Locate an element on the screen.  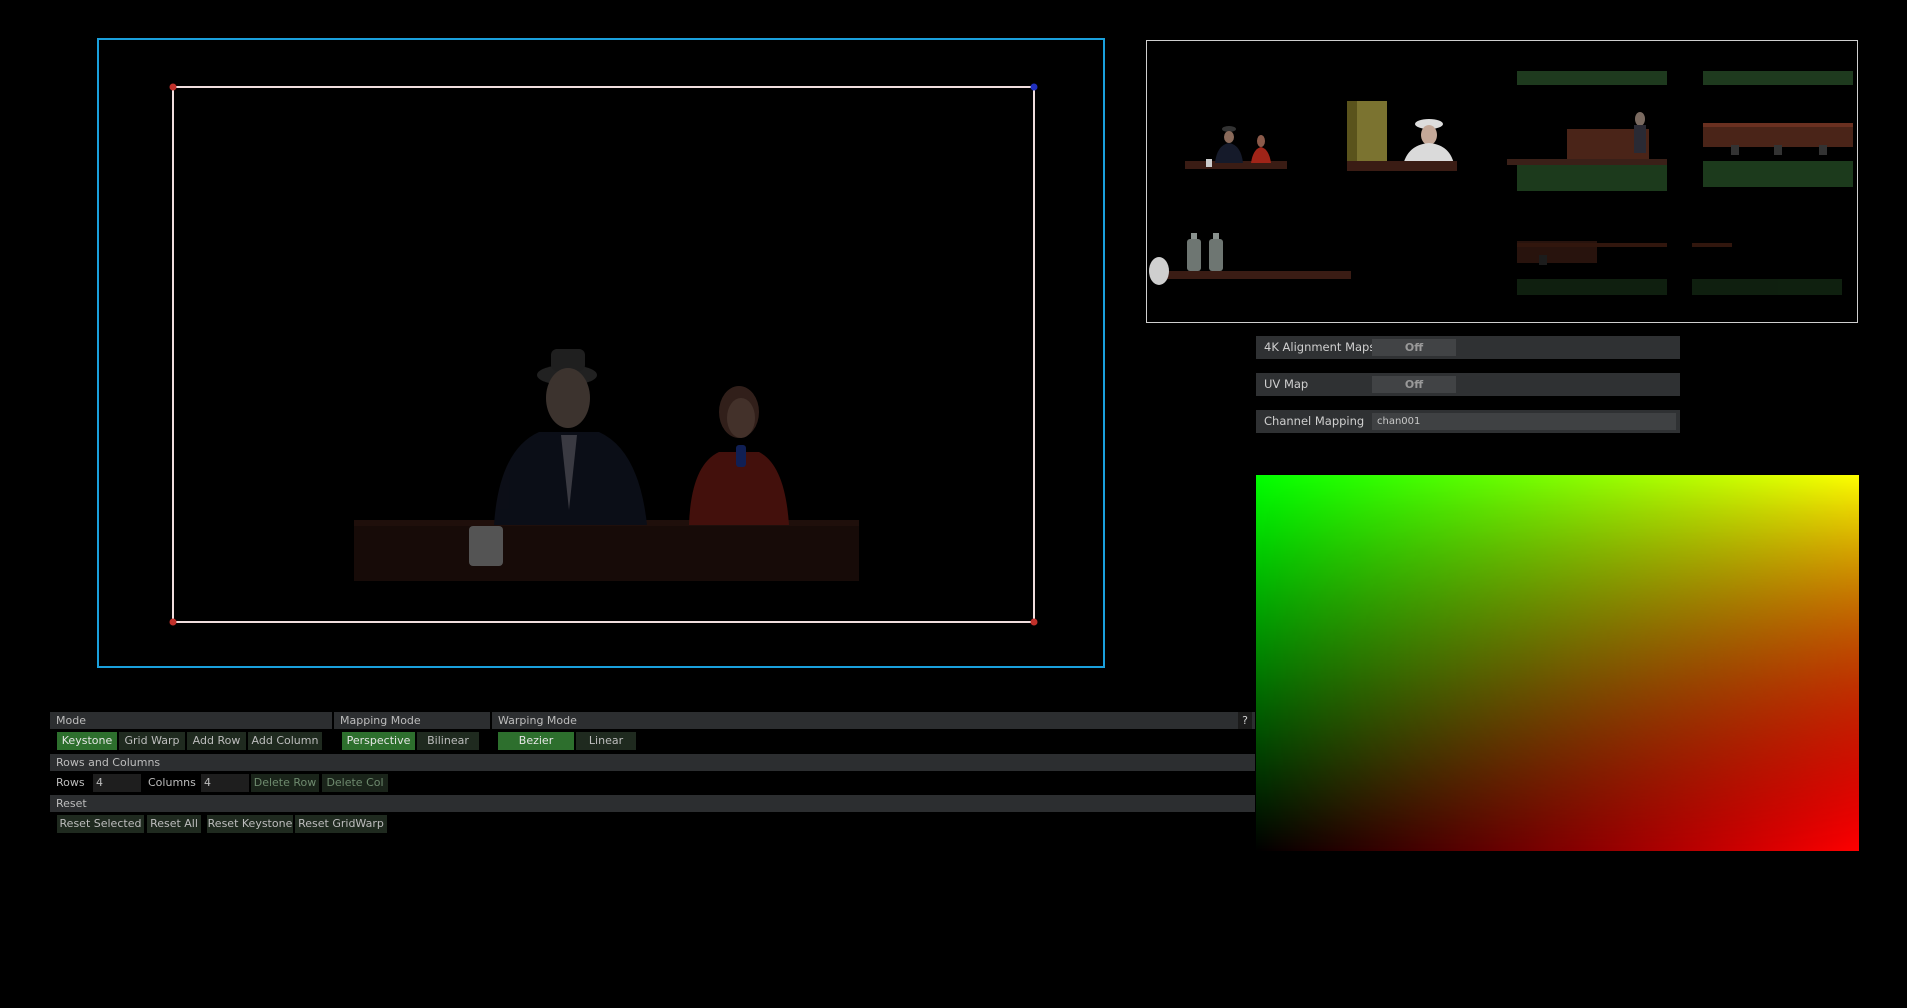
add-column-button: Add Column is located at coordinates (285, 741).